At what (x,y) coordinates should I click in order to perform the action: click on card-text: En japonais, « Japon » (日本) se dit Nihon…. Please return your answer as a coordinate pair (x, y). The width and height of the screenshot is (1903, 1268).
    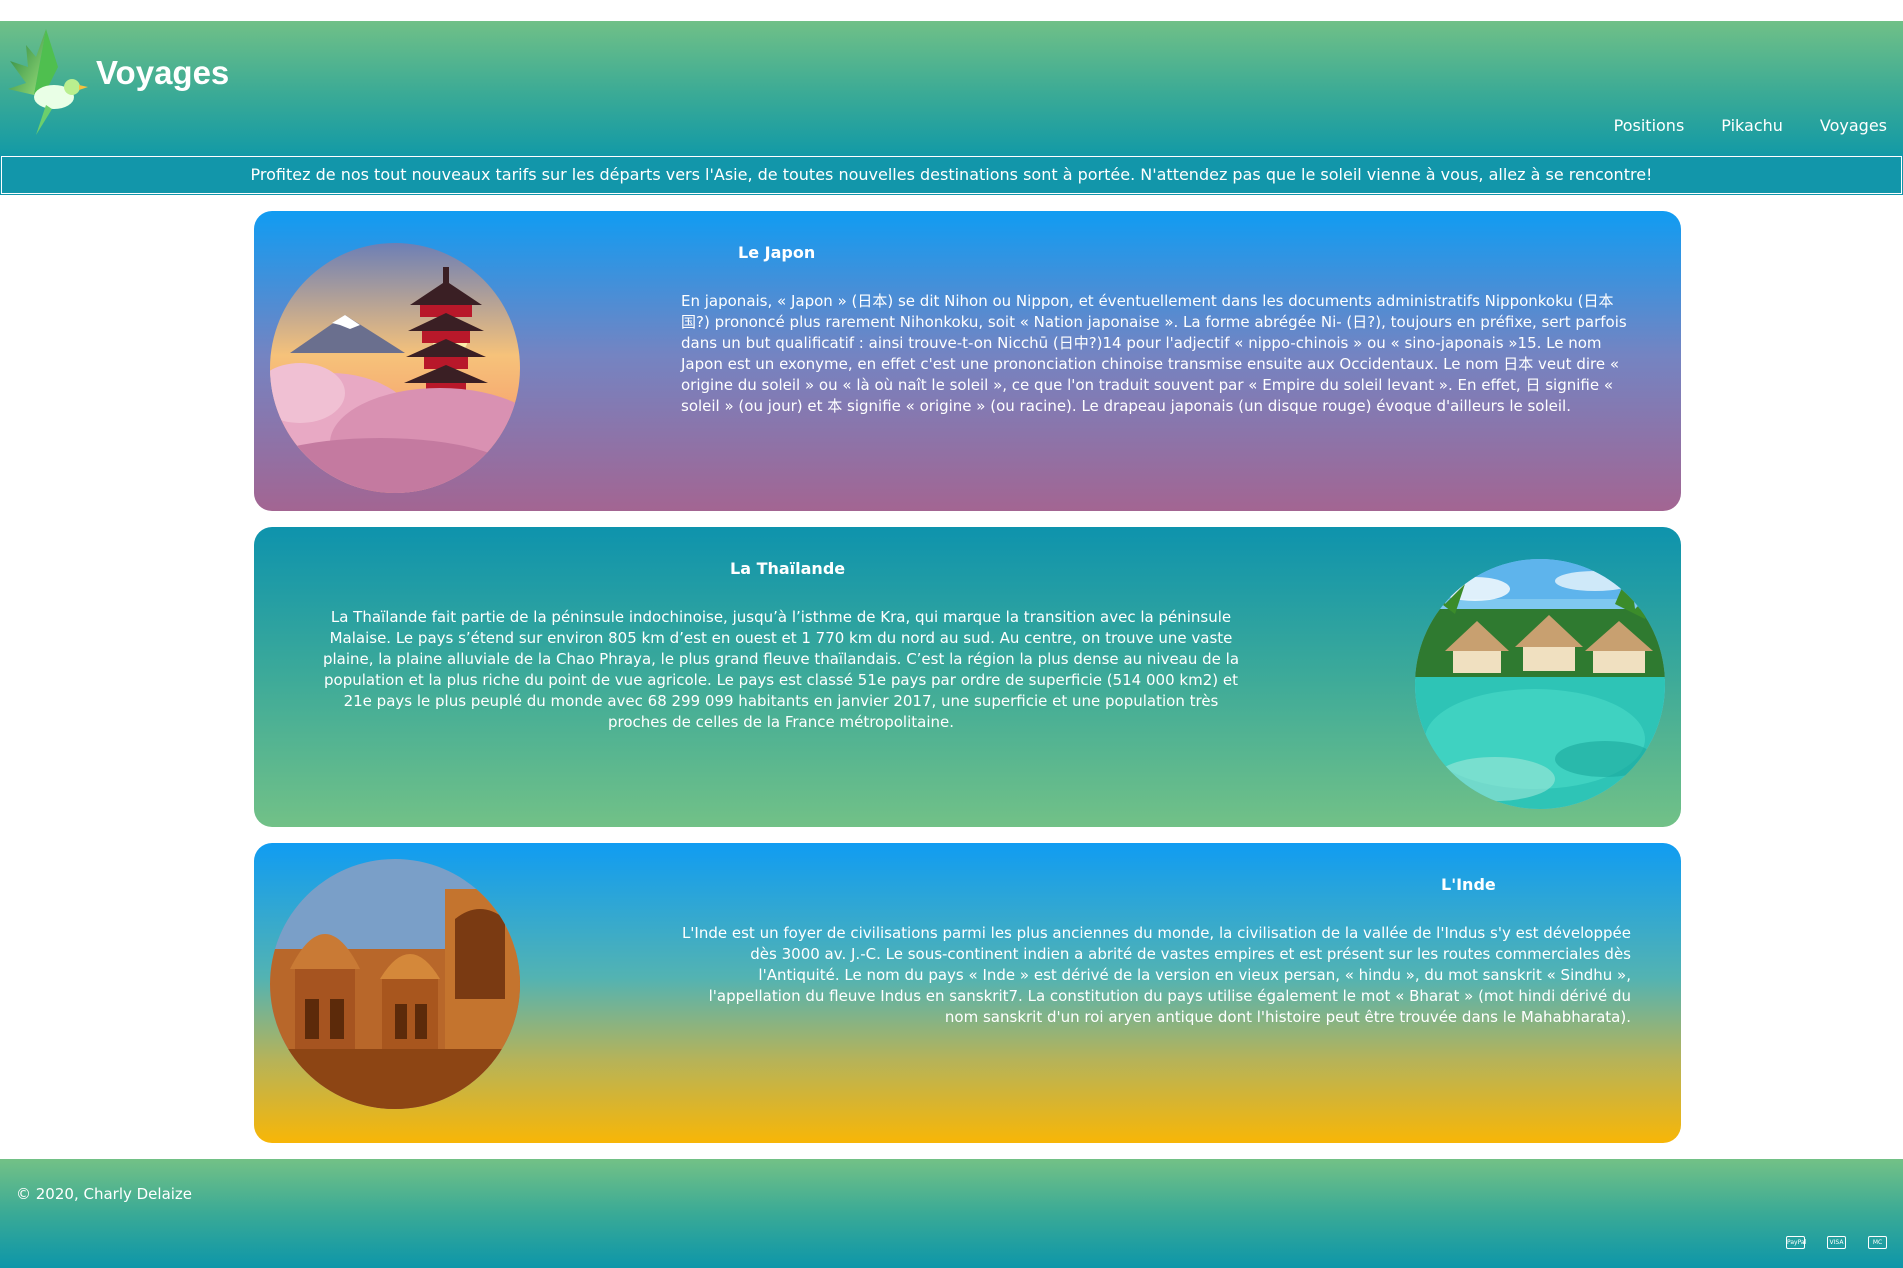
    Looking at the image, I should click on (1154, 353).